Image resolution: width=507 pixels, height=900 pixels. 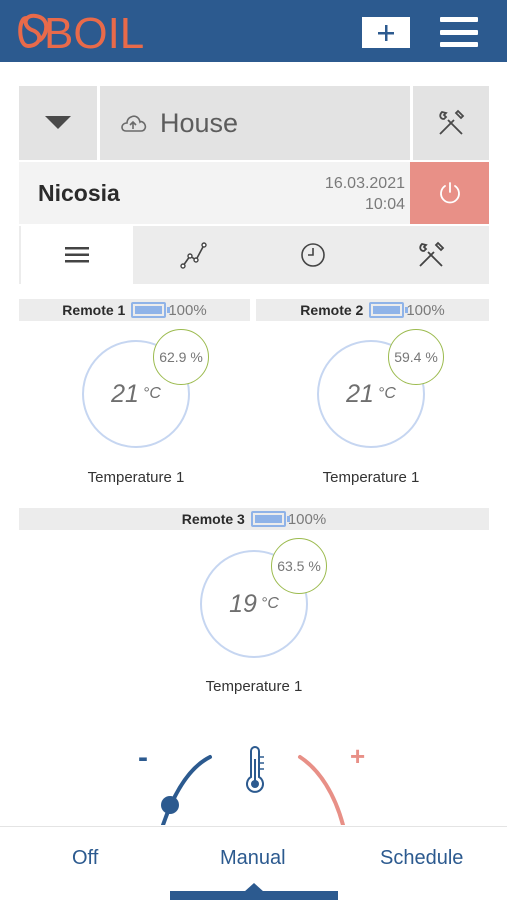 I want to click on remote-3-sensor-label: Temperature 1, so click(x=254, y=686).